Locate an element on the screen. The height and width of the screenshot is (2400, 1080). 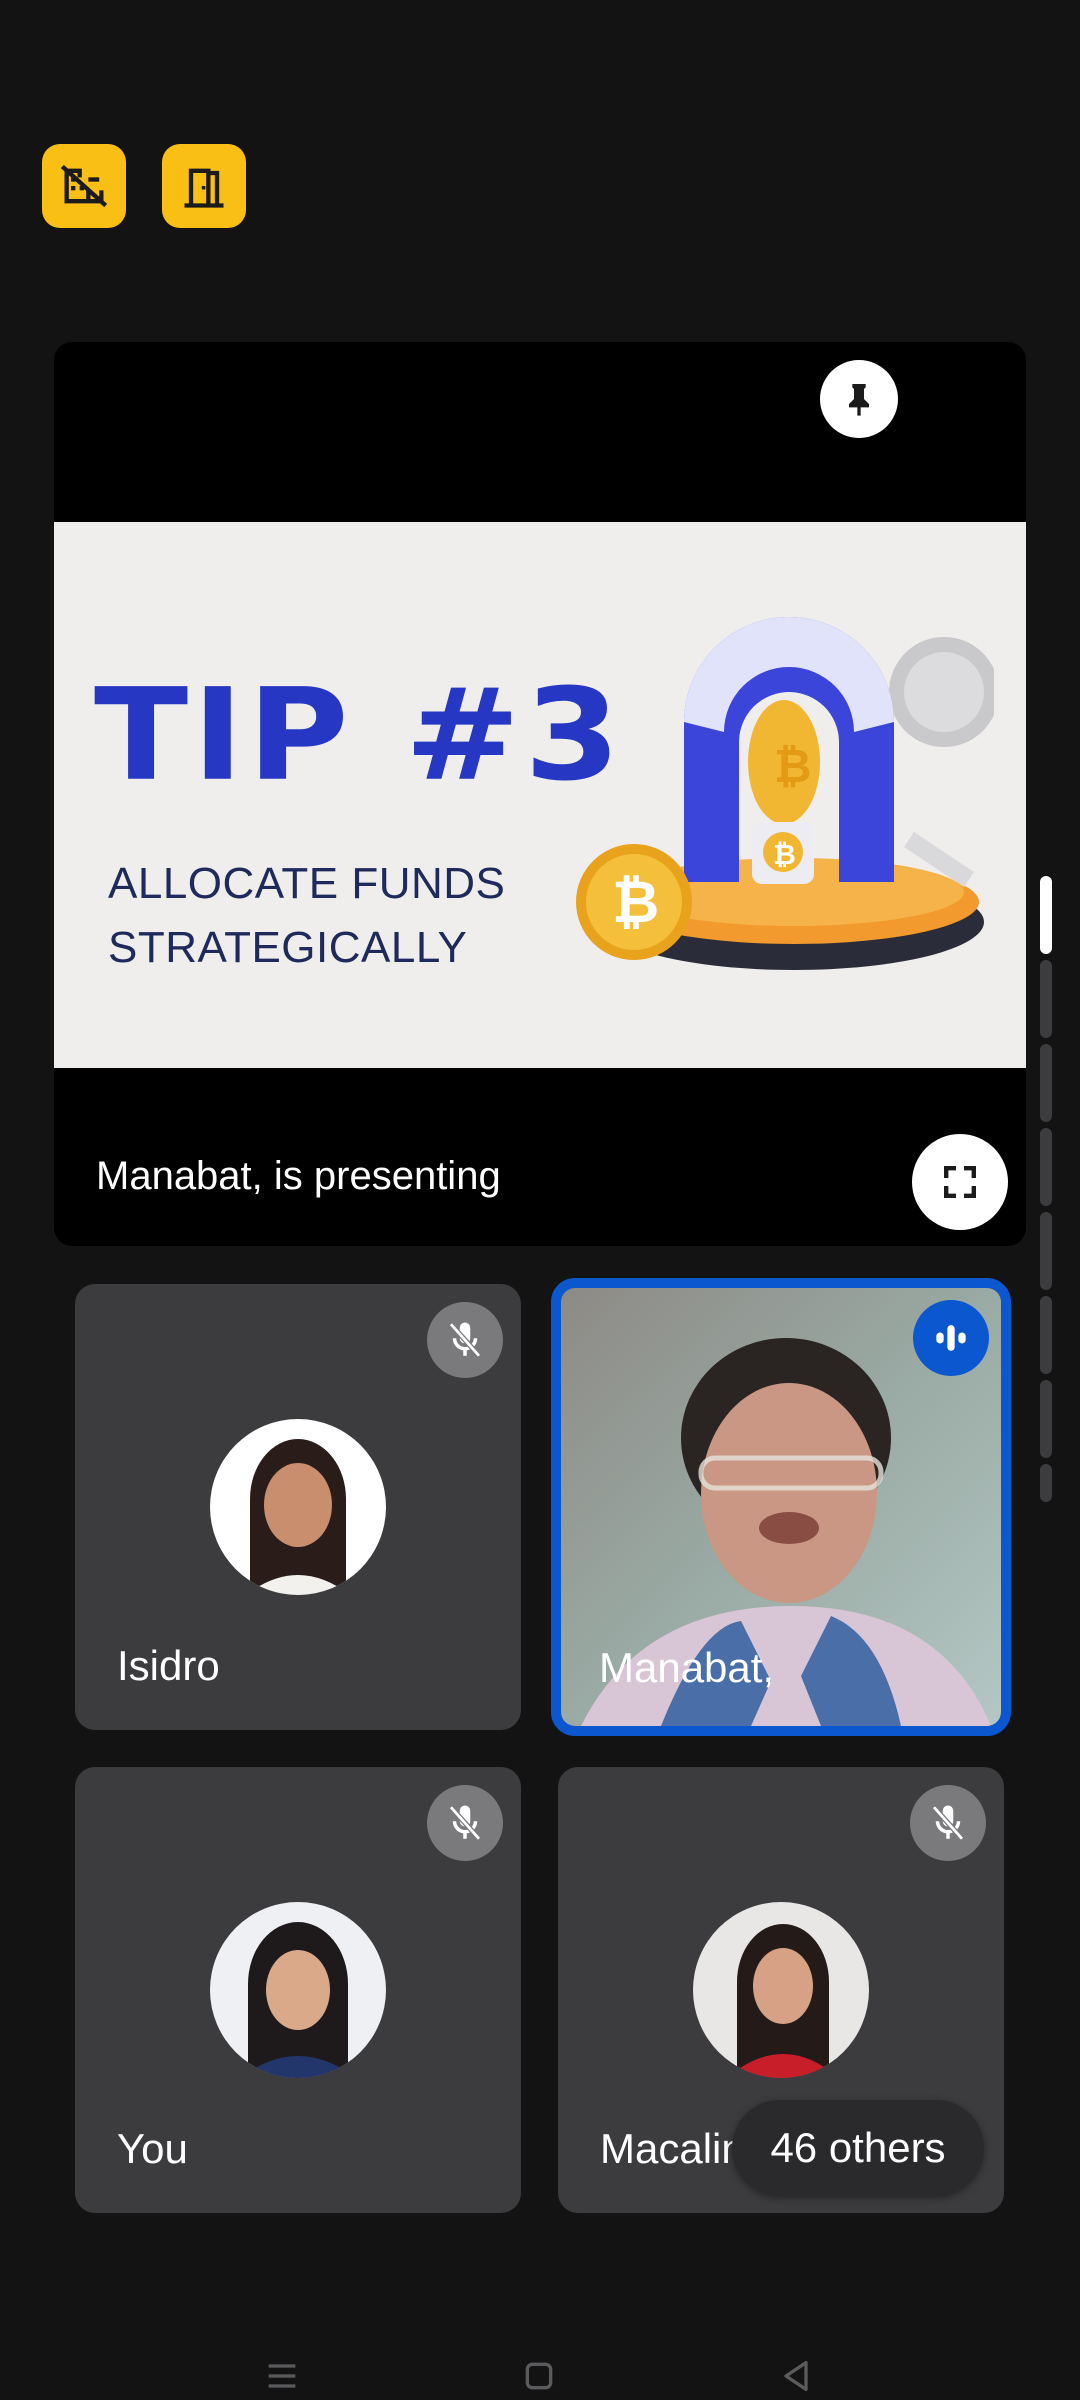
slide-subtitle-line-1: ALLOCATE FUNDS is located at coordinates (307, 883).